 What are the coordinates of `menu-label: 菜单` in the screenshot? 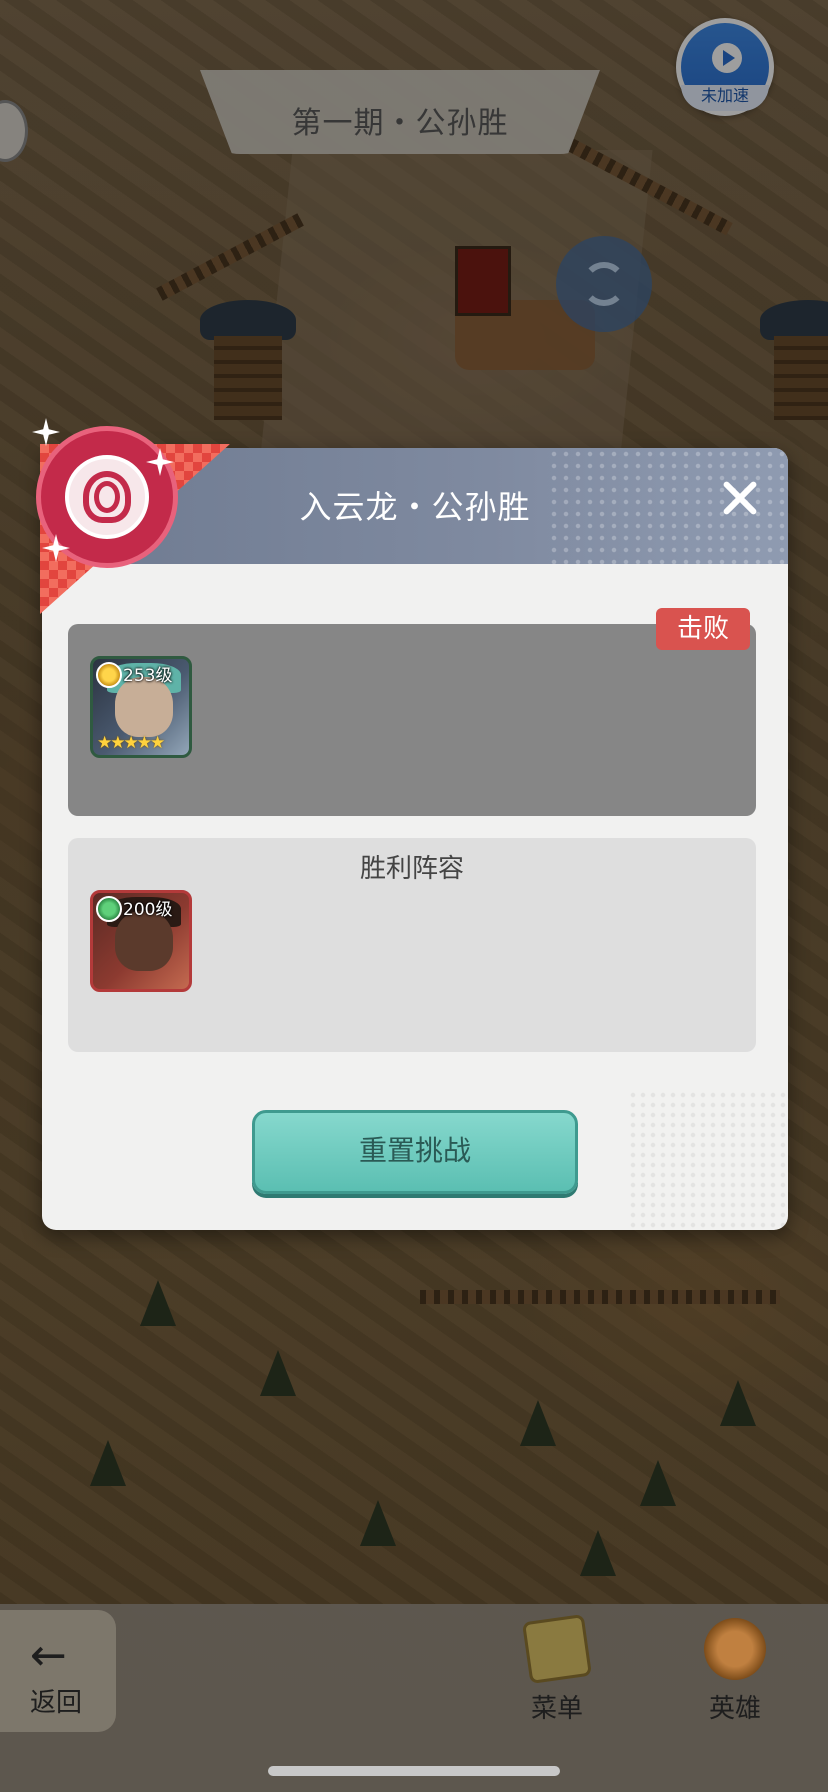 It's located at (556, 1709).